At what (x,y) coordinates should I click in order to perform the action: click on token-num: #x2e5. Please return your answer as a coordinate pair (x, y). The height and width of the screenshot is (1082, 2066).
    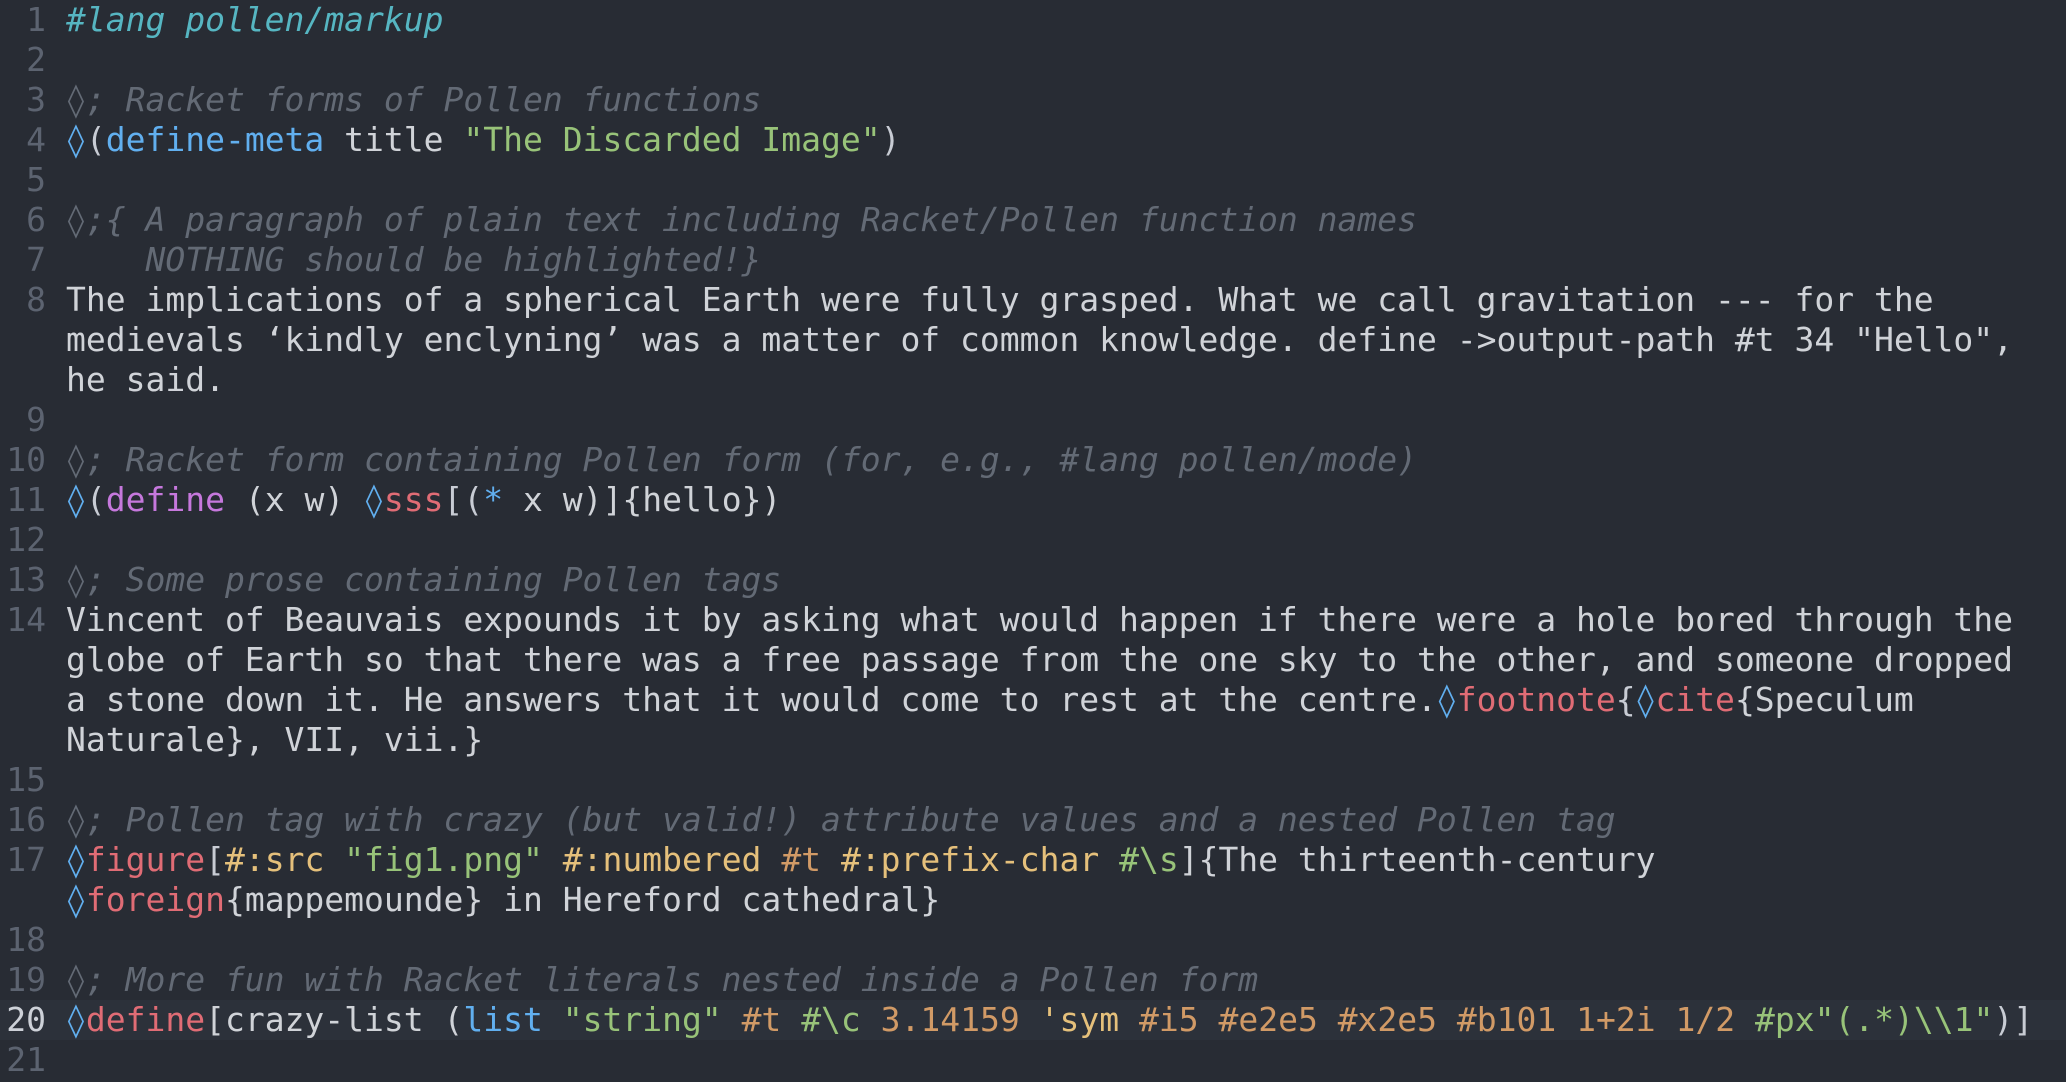
    Looking at the image, I should click on (1387, 1019).